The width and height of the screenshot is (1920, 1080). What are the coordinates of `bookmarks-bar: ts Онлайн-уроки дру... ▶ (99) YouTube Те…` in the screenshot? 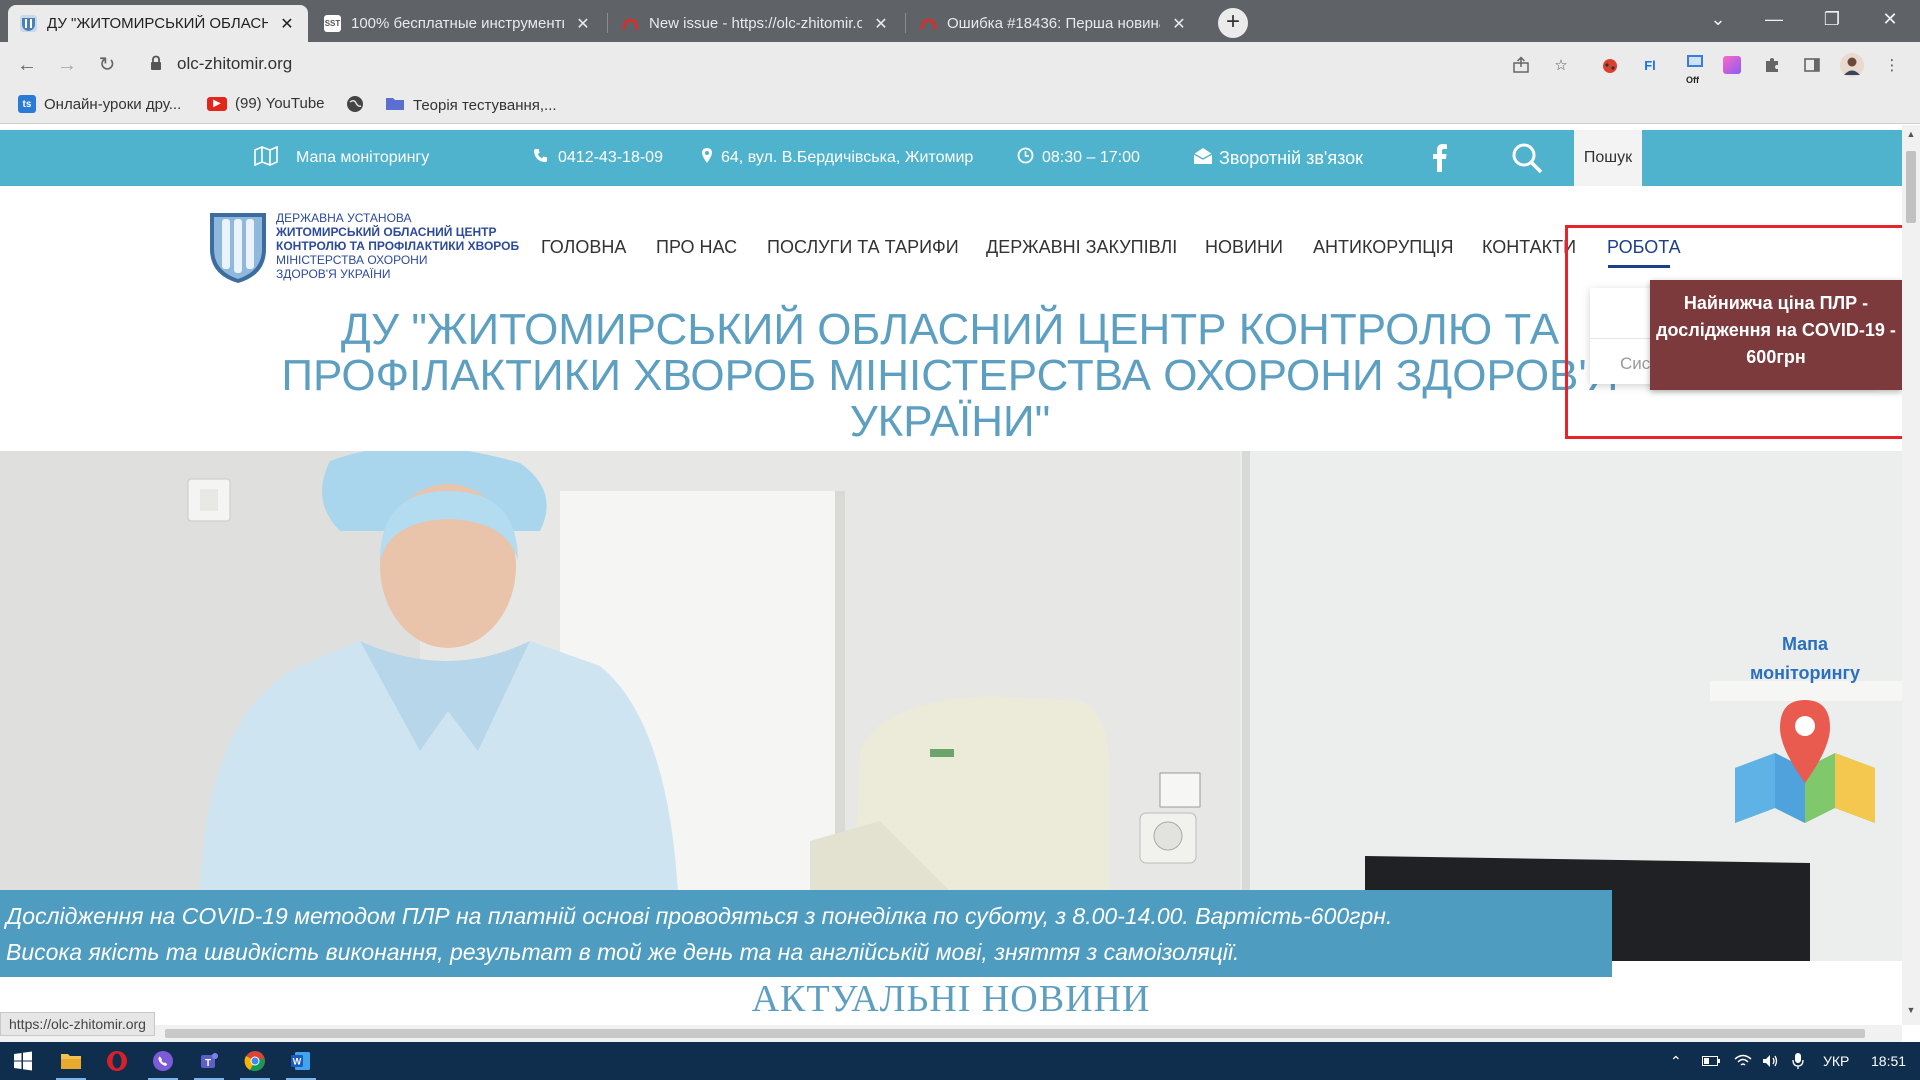 It's located at (960, 106).